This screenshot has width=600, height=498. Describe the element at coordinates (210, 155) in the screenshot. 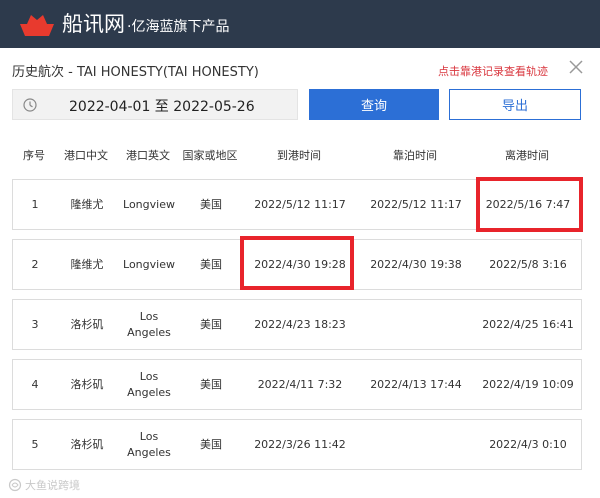

I see `col-header-country: 国家或地区` at that location.